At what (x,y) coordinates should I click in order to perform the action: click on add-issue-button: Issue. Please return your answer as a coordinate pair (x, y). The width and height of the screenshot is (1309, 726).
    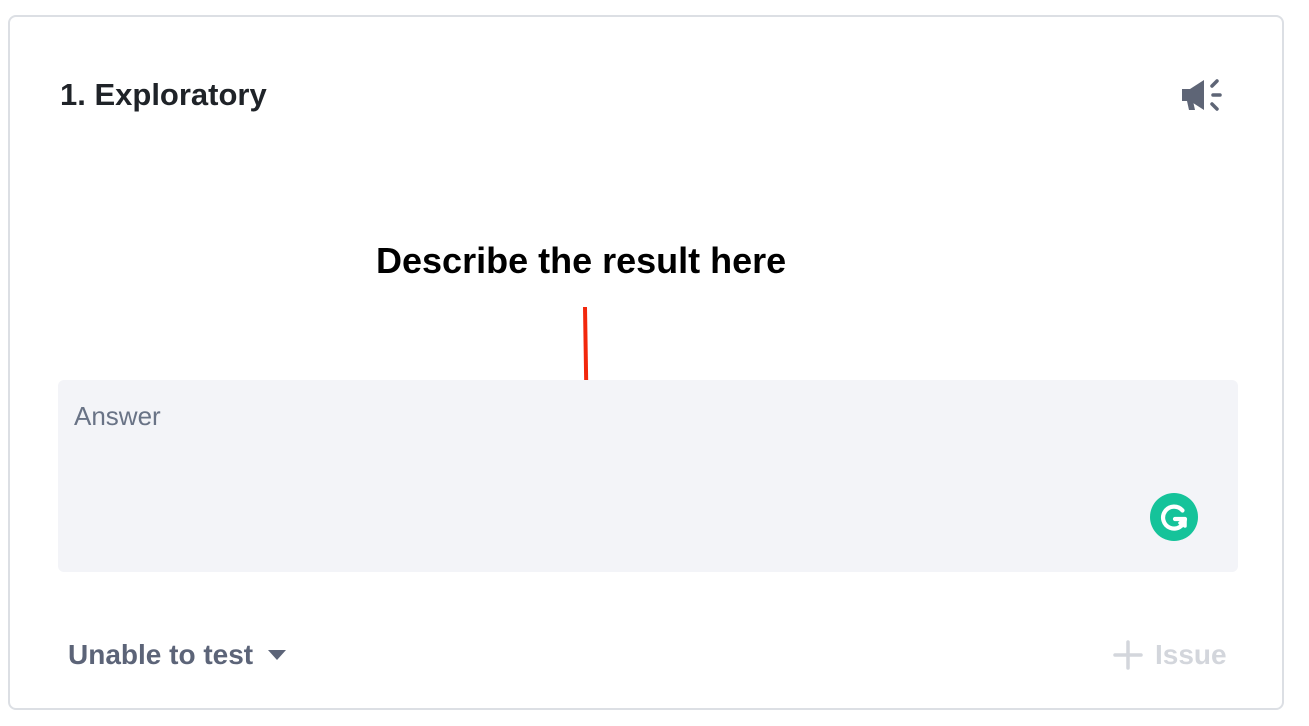
    Looking at the image, I should click on (1170, 655).